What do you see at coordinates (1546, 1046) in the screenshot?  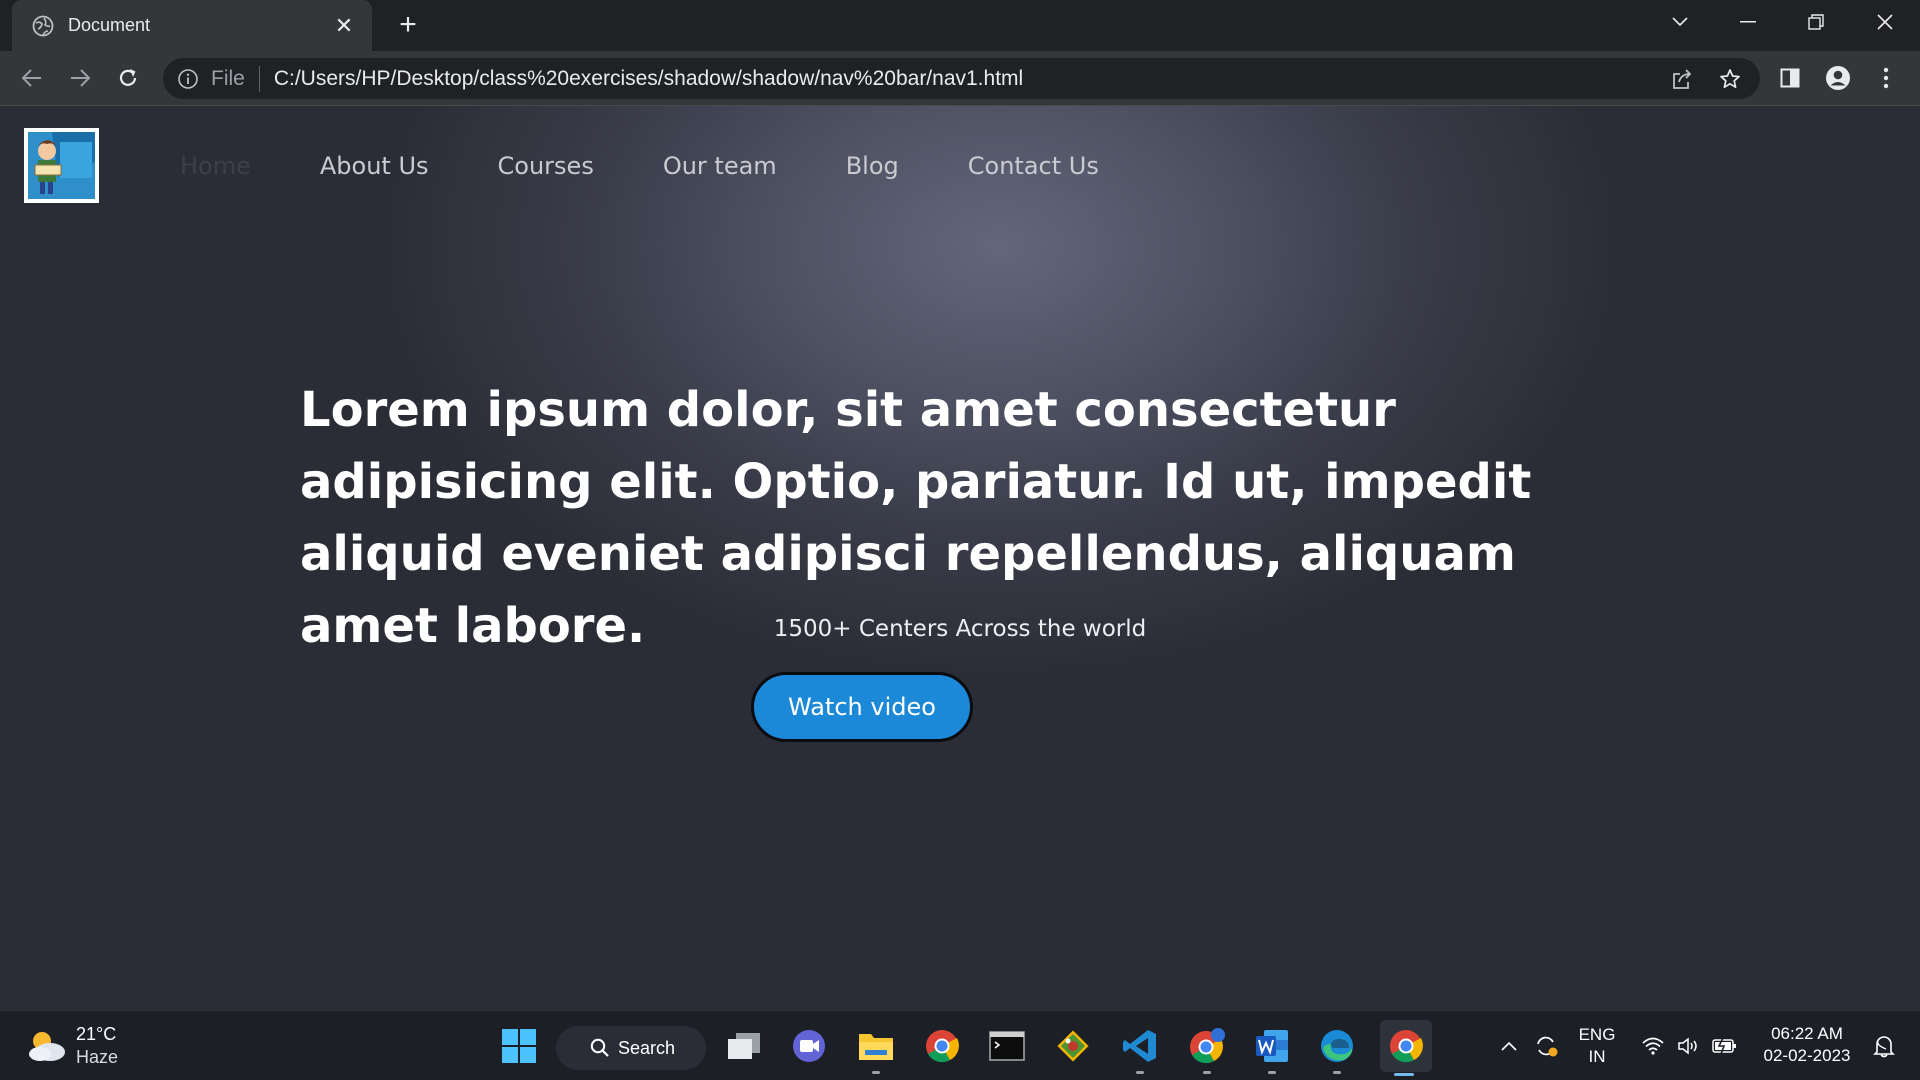 I see `sync-icon` at bounding box center [1546, 1046].